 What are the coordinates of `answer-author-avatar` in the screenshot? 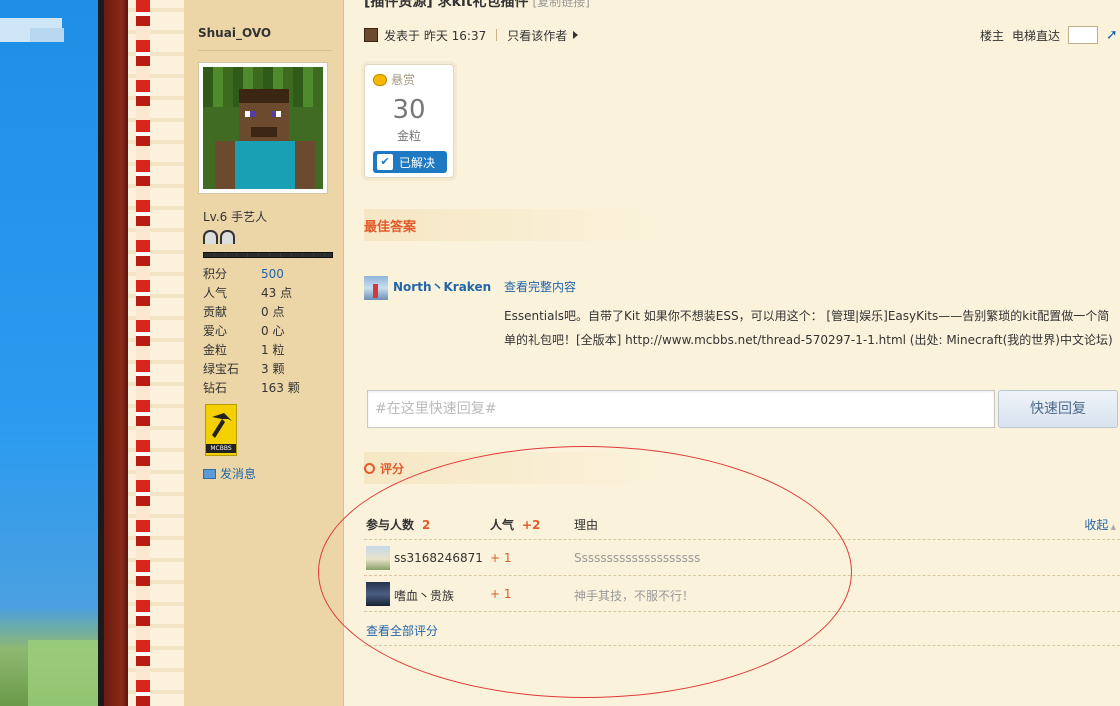 It's located at (376, 288).